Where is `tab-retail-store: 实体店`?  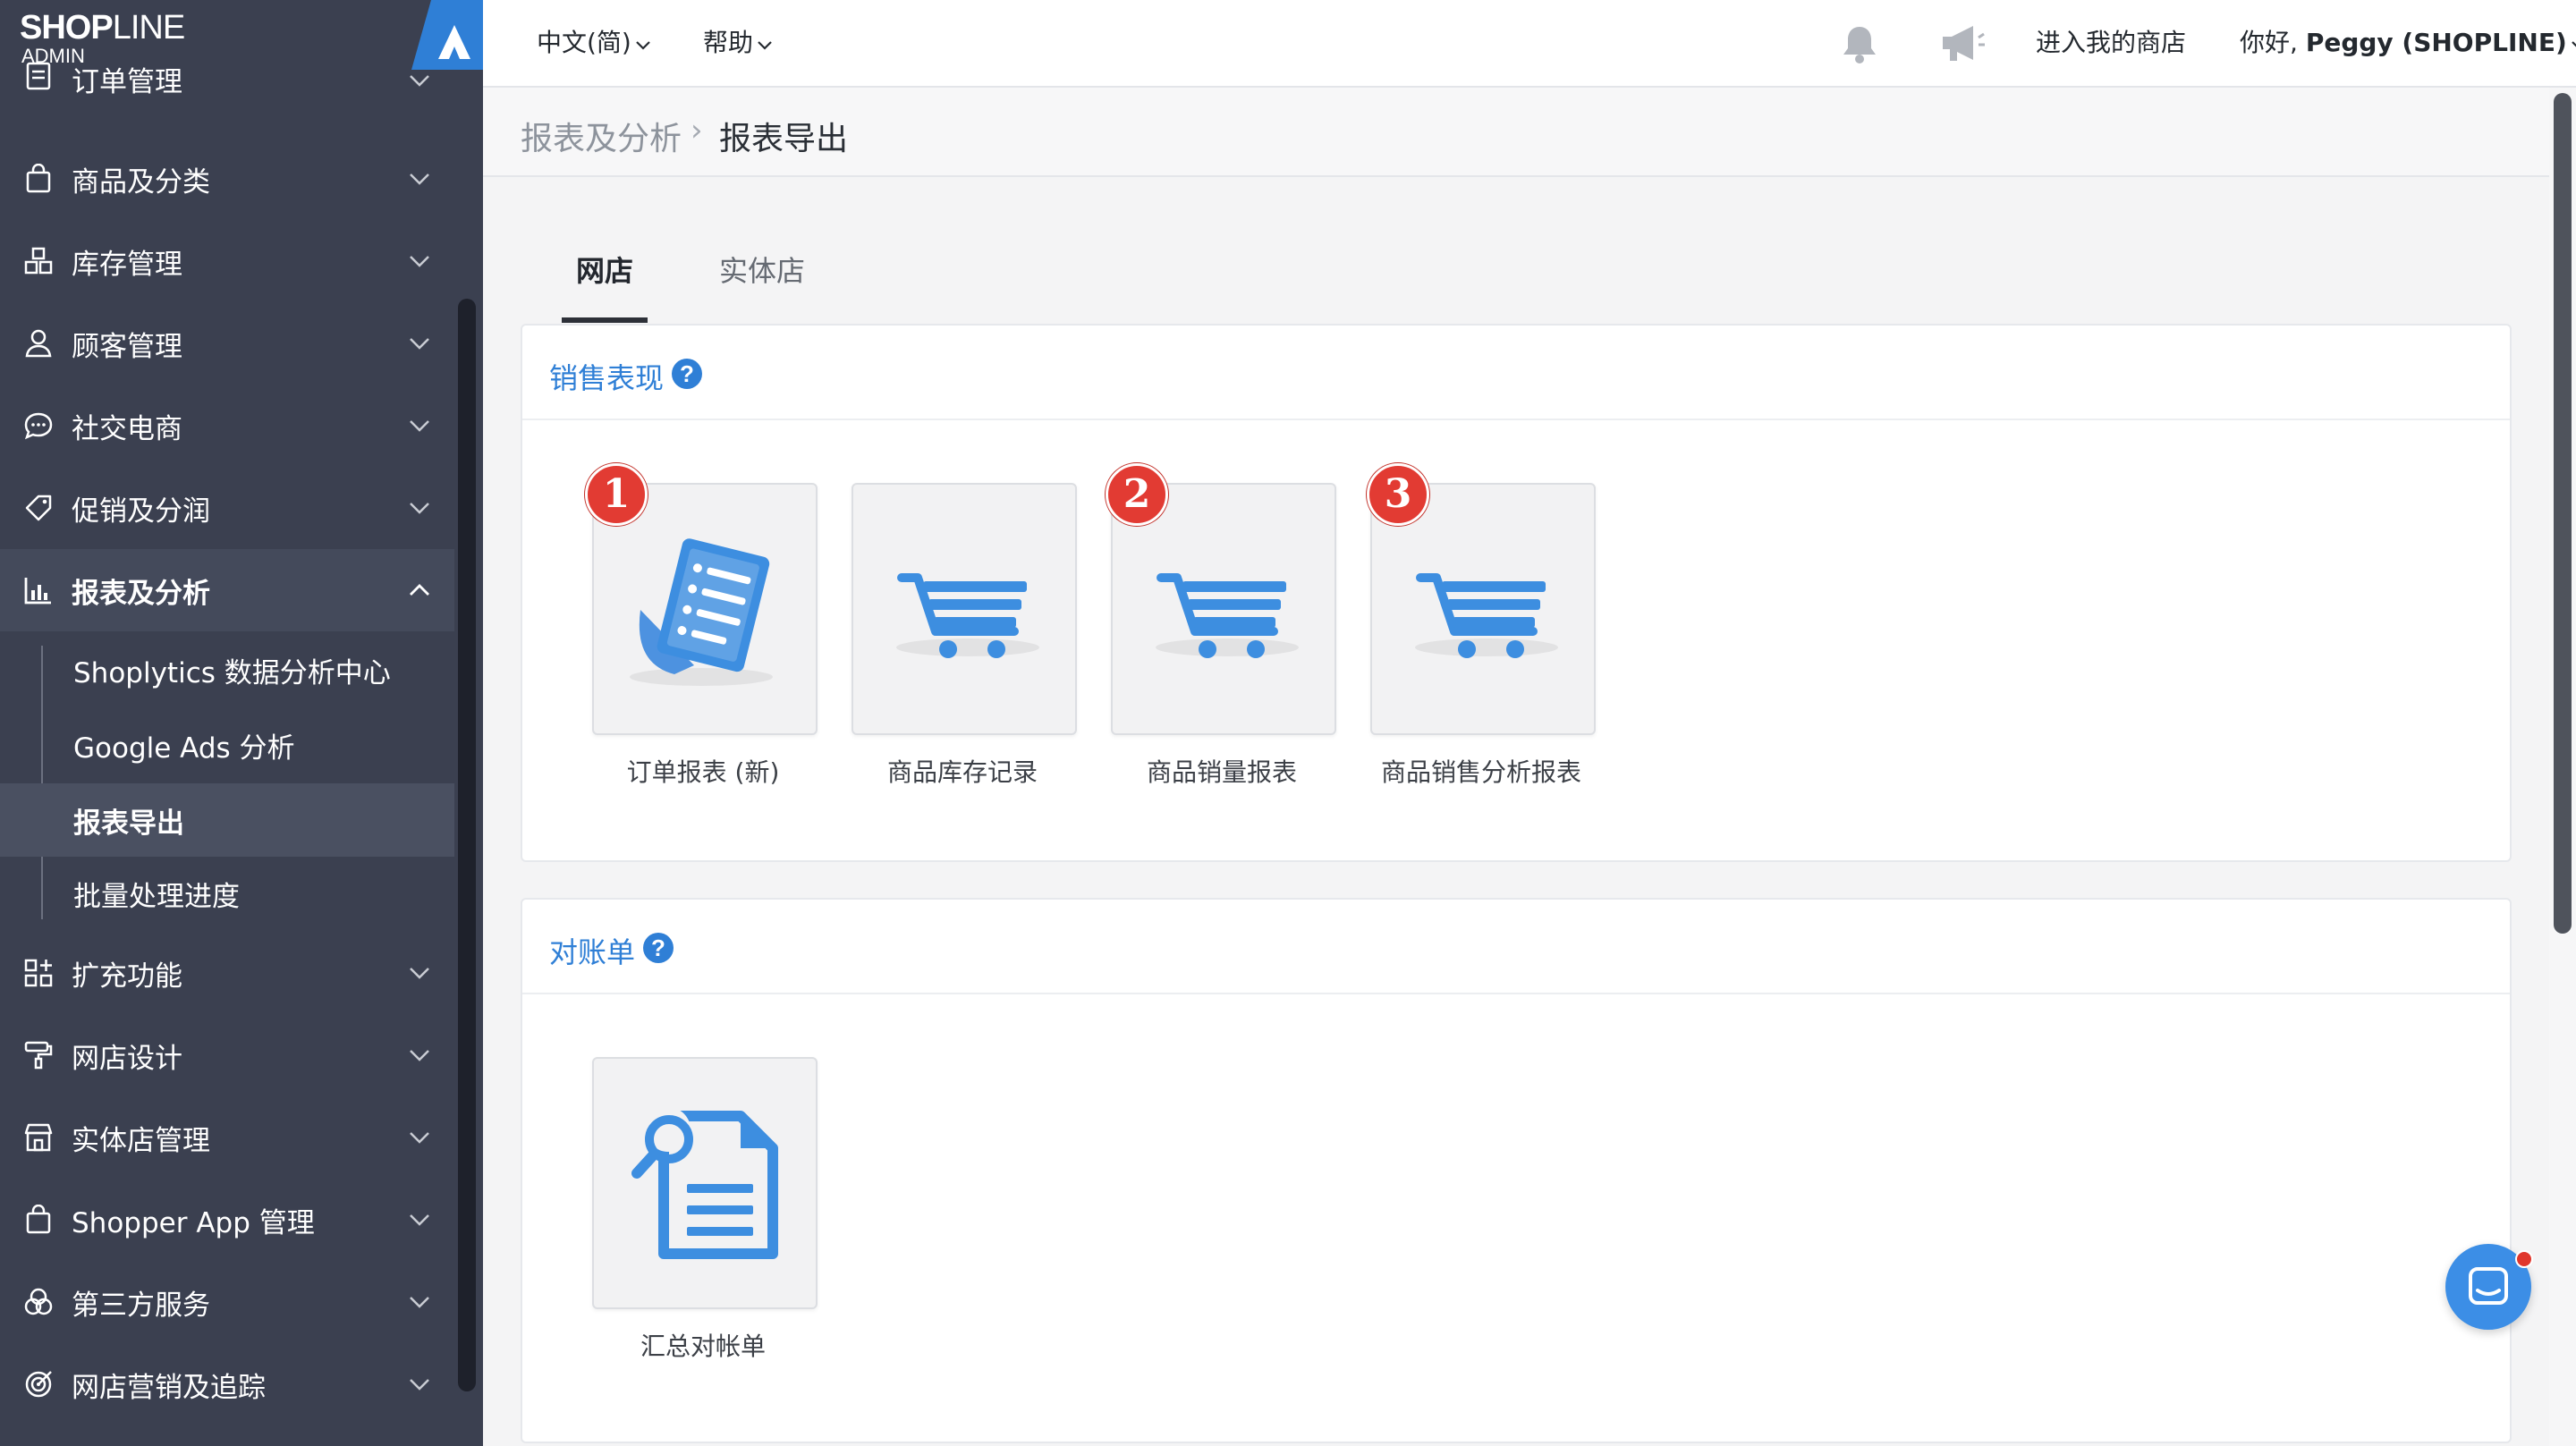 tab-retail-store: 实体店 is located at coordinates (762, 269).